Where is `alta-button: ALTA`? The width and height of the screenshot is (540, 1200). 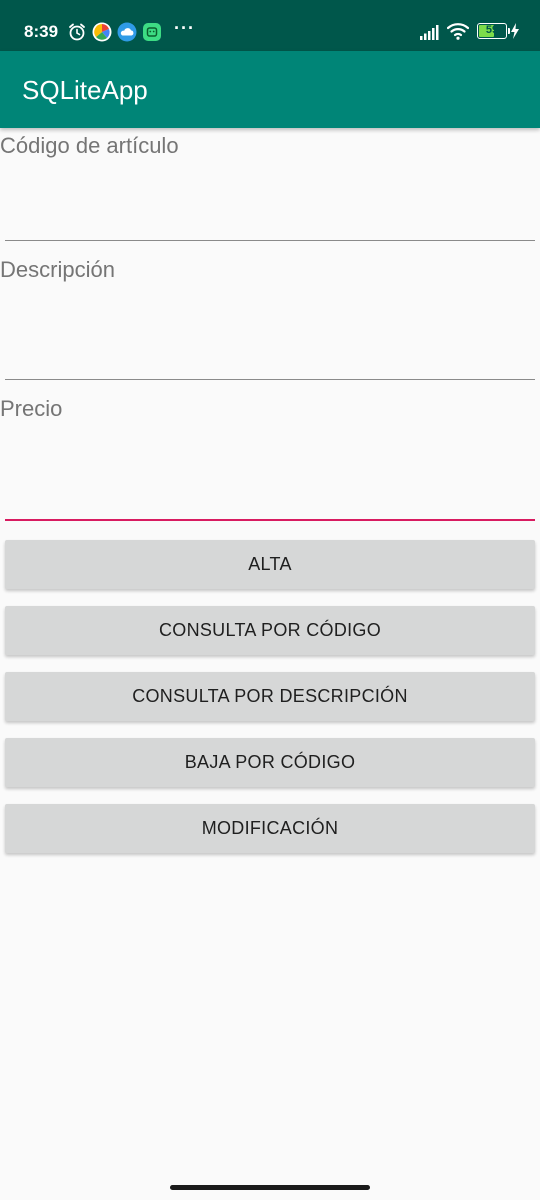
alta-button: ALTA is located at coordinates (270, 564).